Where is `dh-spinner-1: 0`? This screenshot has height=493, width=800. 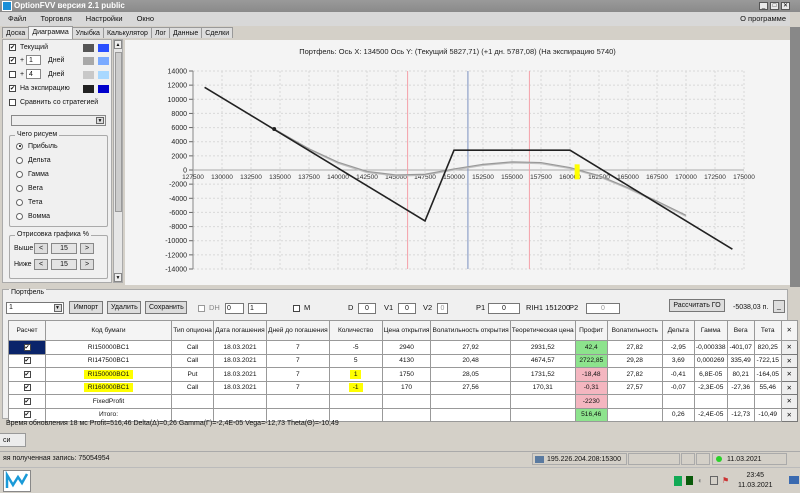
dh-spinner-1: 0 is located at coordinates (234, 308).